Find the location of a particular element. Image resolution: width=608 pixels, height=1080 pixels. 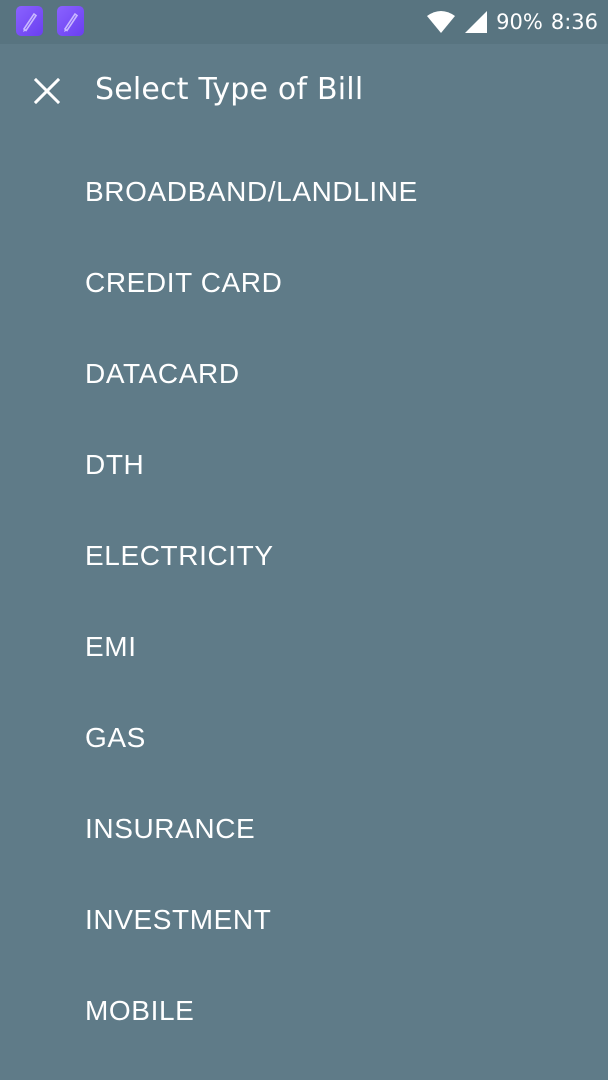

bill-type-dth: DTH is located at coordinates (304, 464).